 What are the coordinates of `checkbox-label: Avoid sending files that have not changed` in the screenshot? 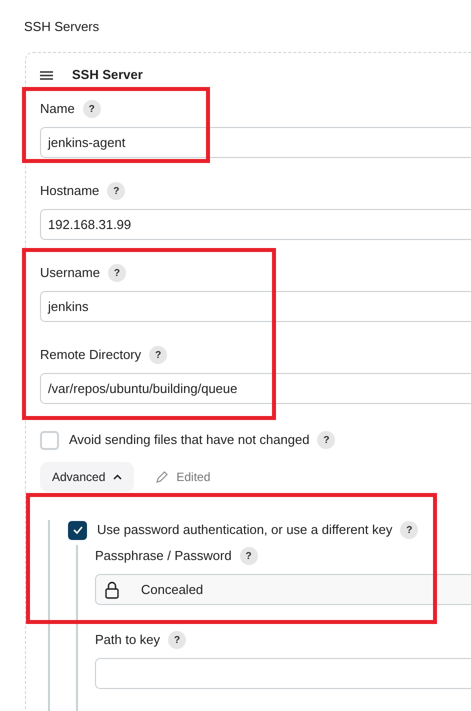 It's located at (189, 440).